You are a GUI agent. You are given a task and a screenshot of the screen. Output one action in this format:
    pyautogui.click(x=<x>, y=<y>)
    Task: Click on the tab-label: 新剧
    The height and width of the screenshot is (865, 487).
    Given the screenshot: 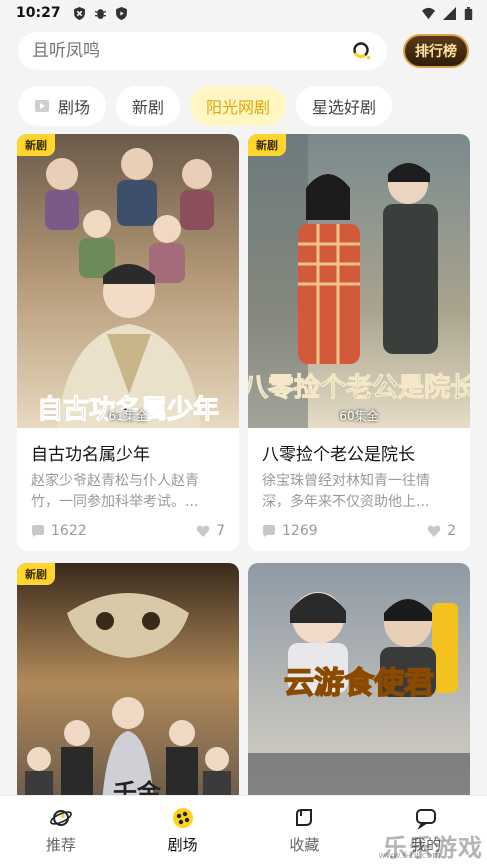 What is the action you would take?
    pyautogui.click(x=148, y=107)
    